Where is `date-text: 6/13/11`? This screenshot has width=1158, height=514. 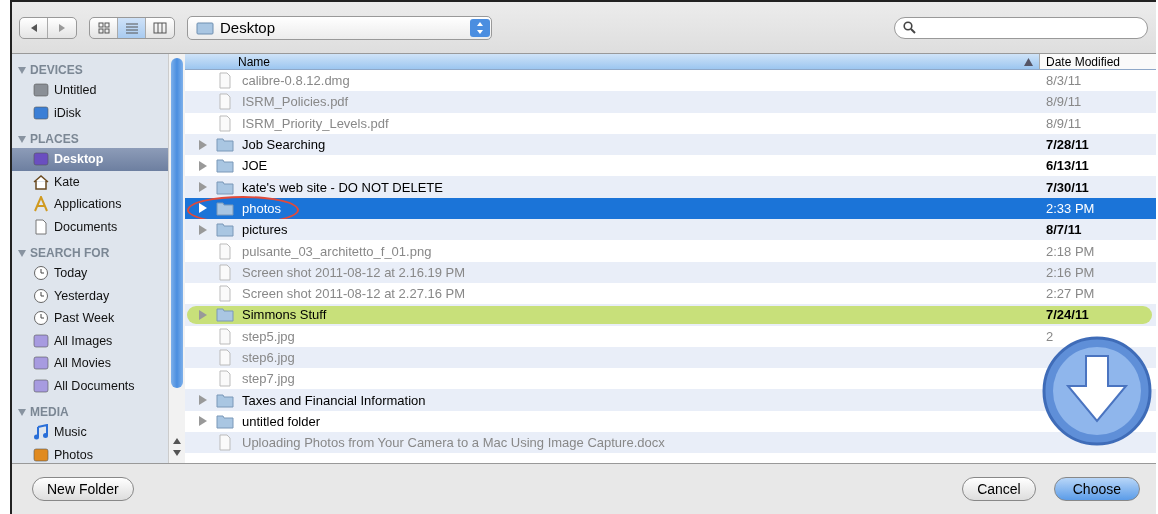 date-text: 6/13/11 is located at coordinates (1067, 166).